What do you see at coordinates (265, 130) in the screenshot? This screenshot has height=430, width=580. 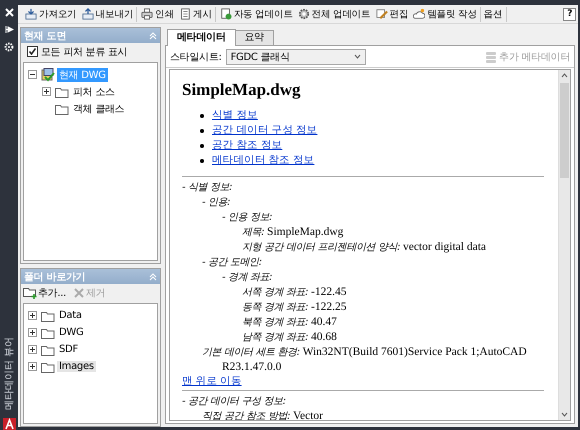 I see `contents-link: 공간 데이터 구성 정보` at bounding box center [265, 130].